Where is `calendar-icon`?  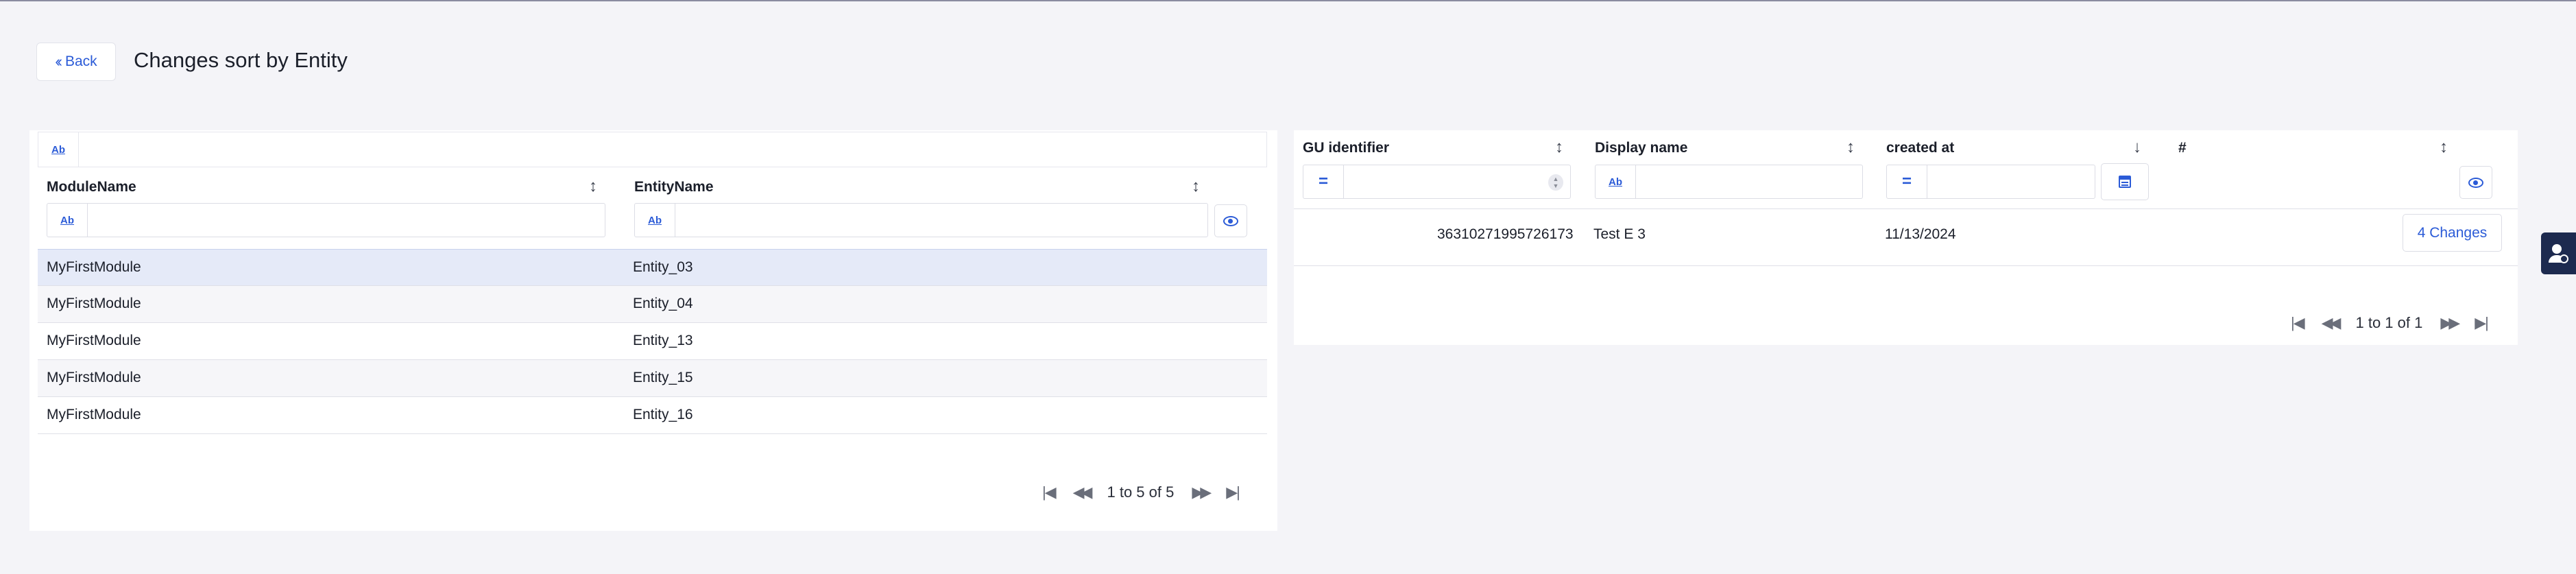
calendar-icon is located at coordinates (2125, 182).